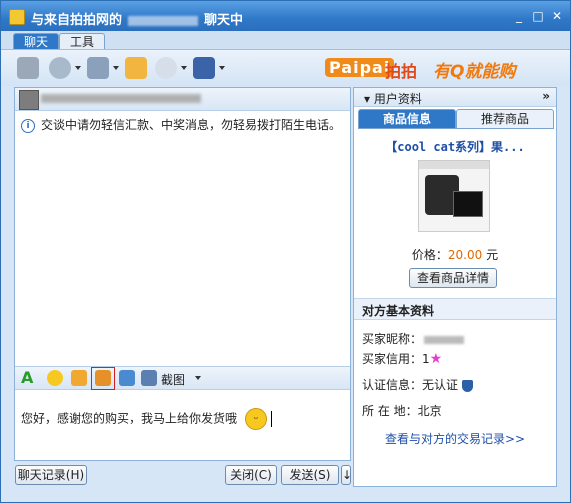 The height and width of the screenshot is (503, 571). I want to click on redacted-nickname, so click(444, 339).